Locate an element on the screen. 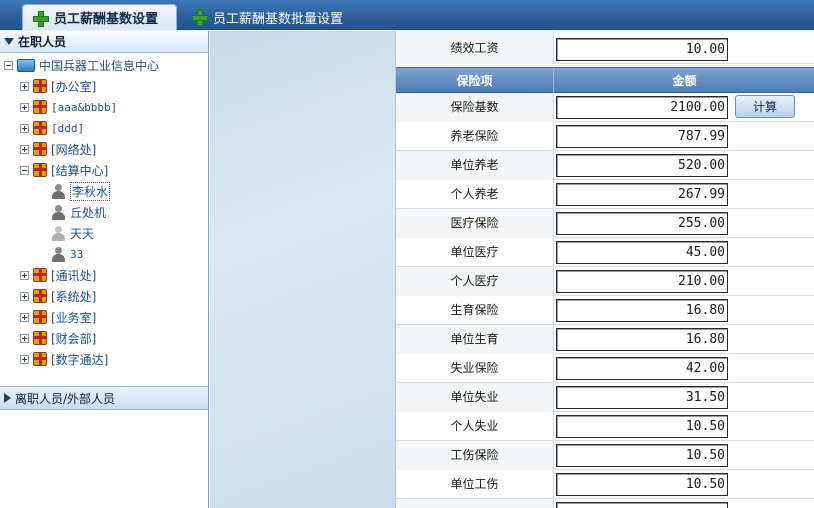  tree-node: [aaa&bbbb] is located at coordinates (68, 107).